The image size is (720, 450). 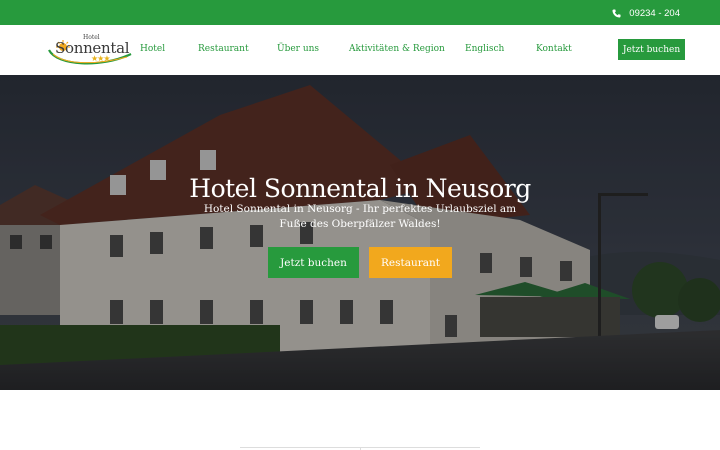 I want to click on phone-contact: 09234 - 204, so click(x=646, y=13).